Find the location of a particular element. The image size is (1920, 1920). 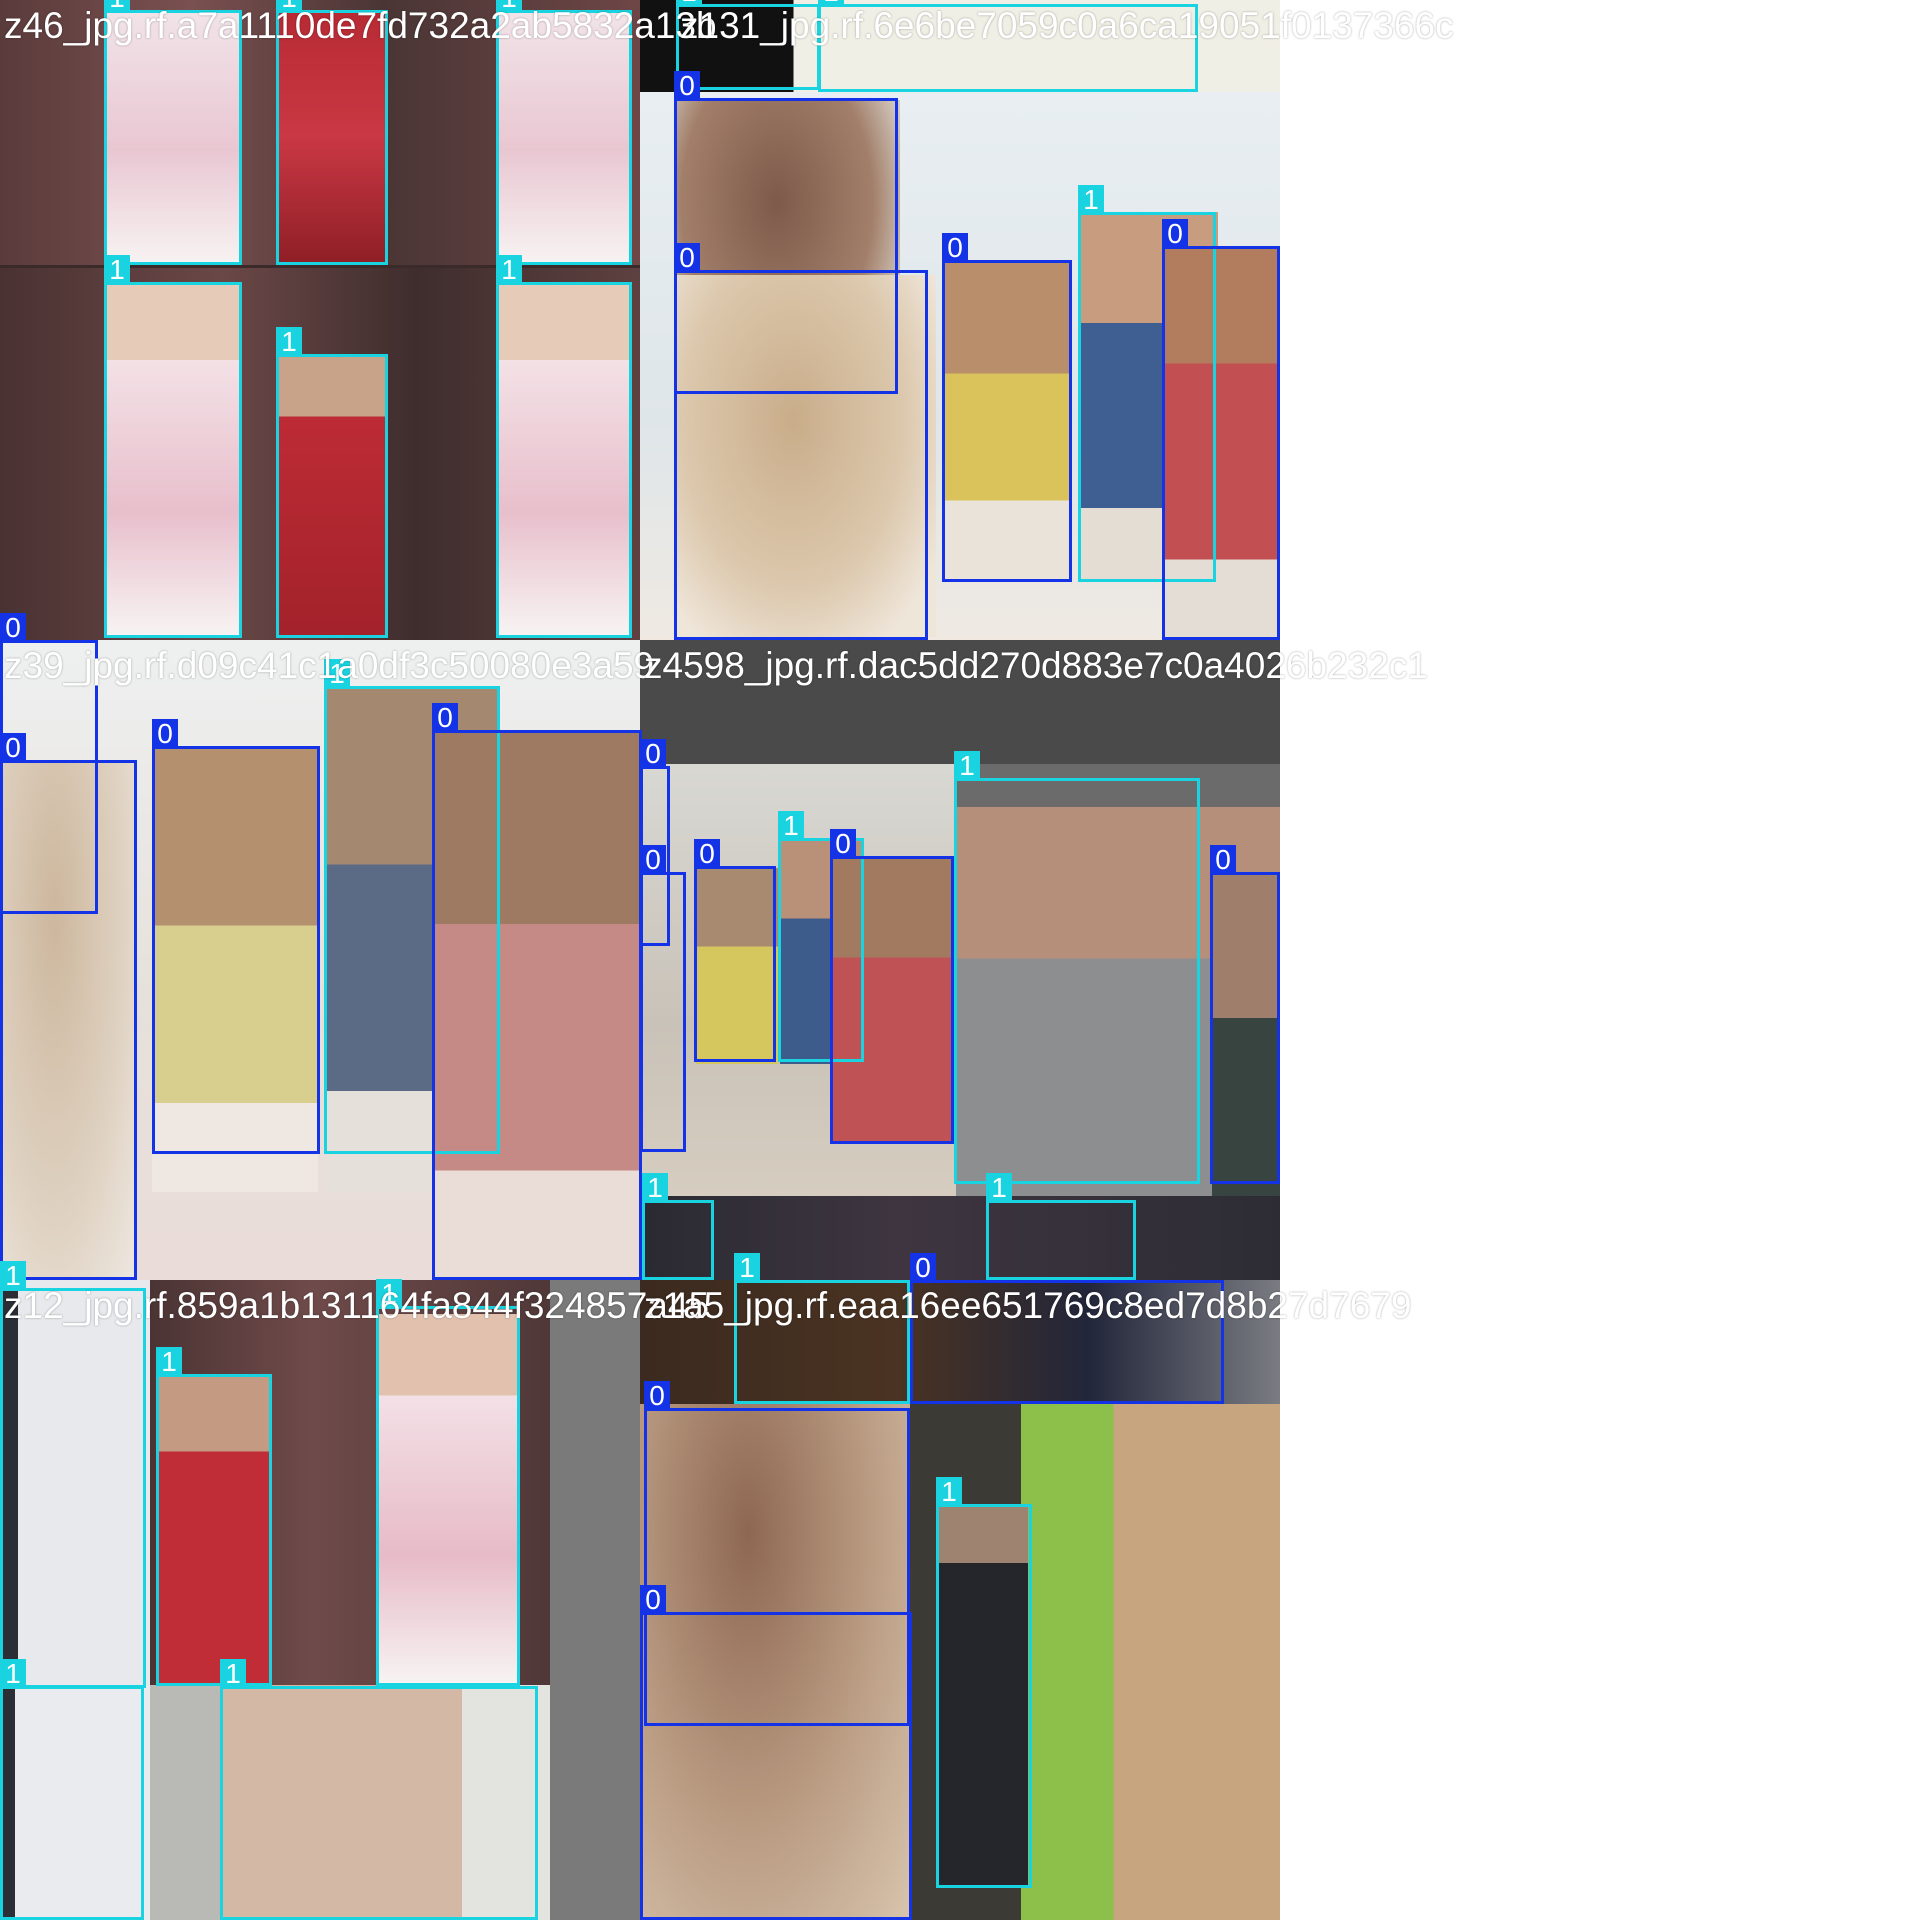

image-filename-caption: z1a5_jpg.rf.eaa16ee651769c8ed7d8b27d7679 is located at coordinates (1028, 1305).